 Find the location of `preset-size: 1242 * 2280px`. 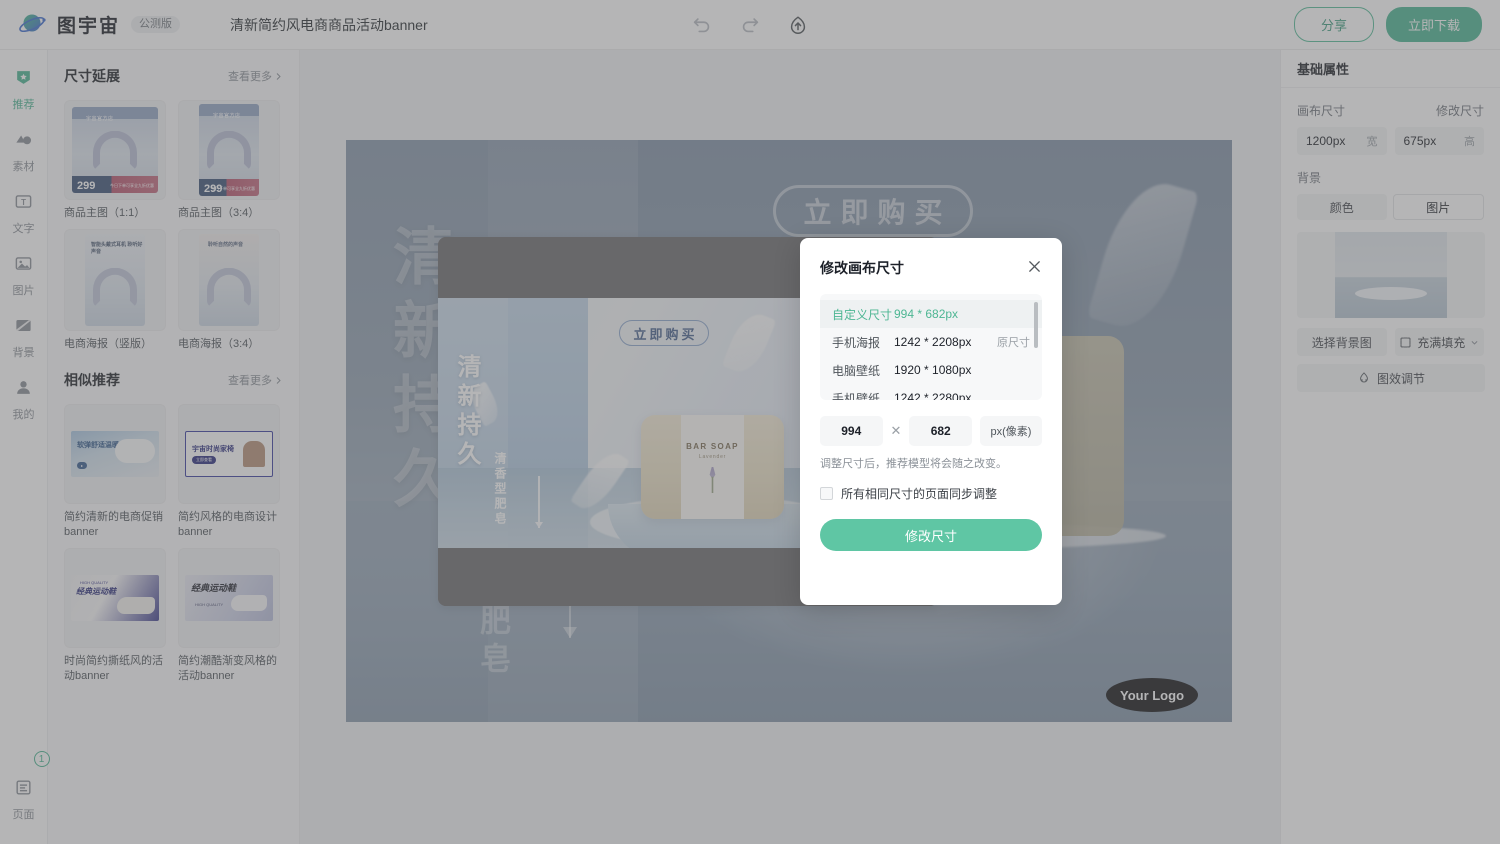

preset-size: 1242 * 2280px is located at coordinates (933, 395).